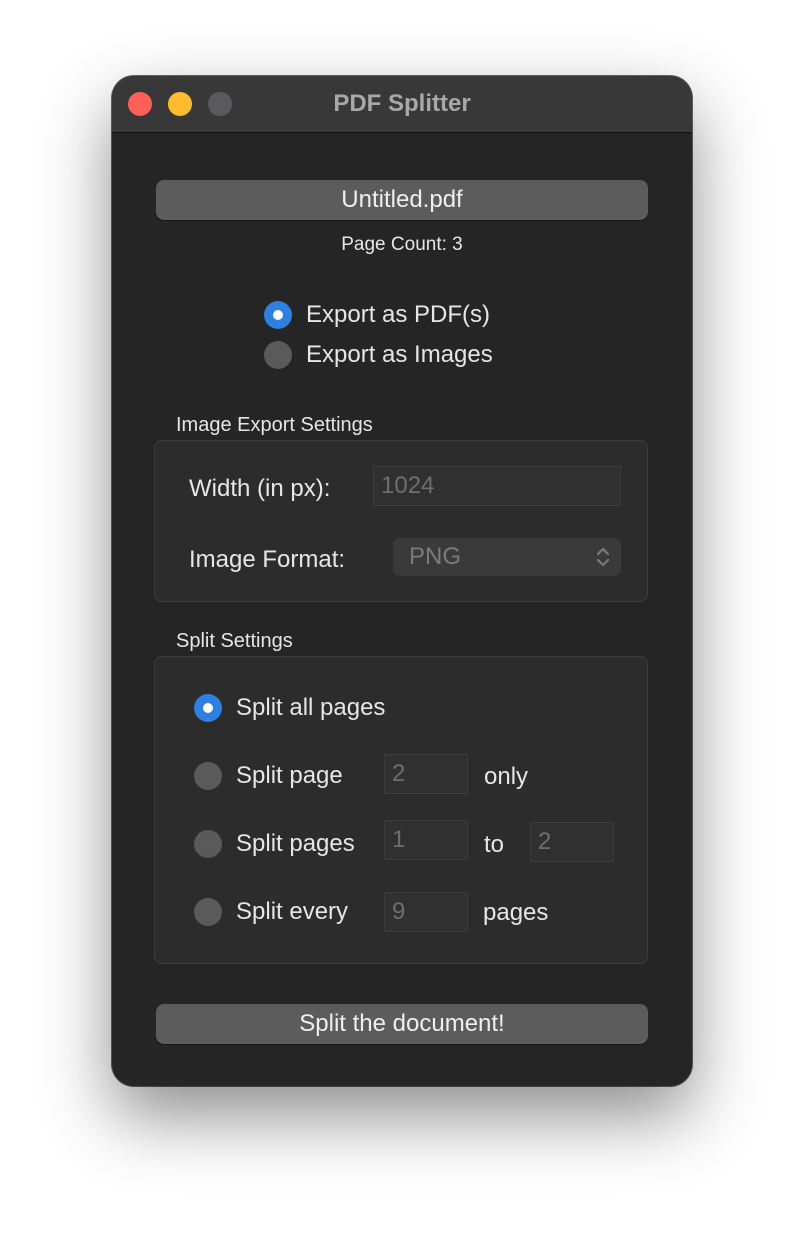 Image resolution: width=804 pixels, height=1234 pixels. I want to click on image-export-section-title: Image Export Settings, so click(274, 425).